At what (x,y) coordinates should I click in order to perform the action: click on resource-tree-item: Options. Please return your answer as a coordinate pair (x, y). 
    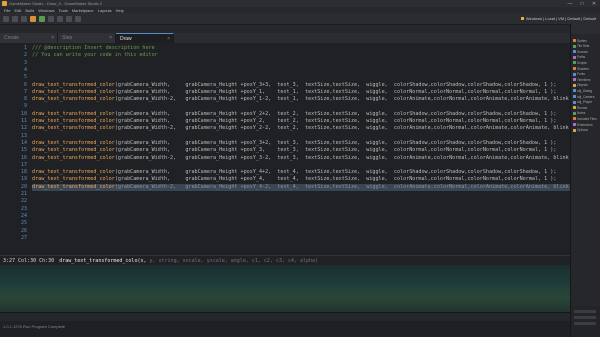
    Looking at the image, I should click on (580, 130).